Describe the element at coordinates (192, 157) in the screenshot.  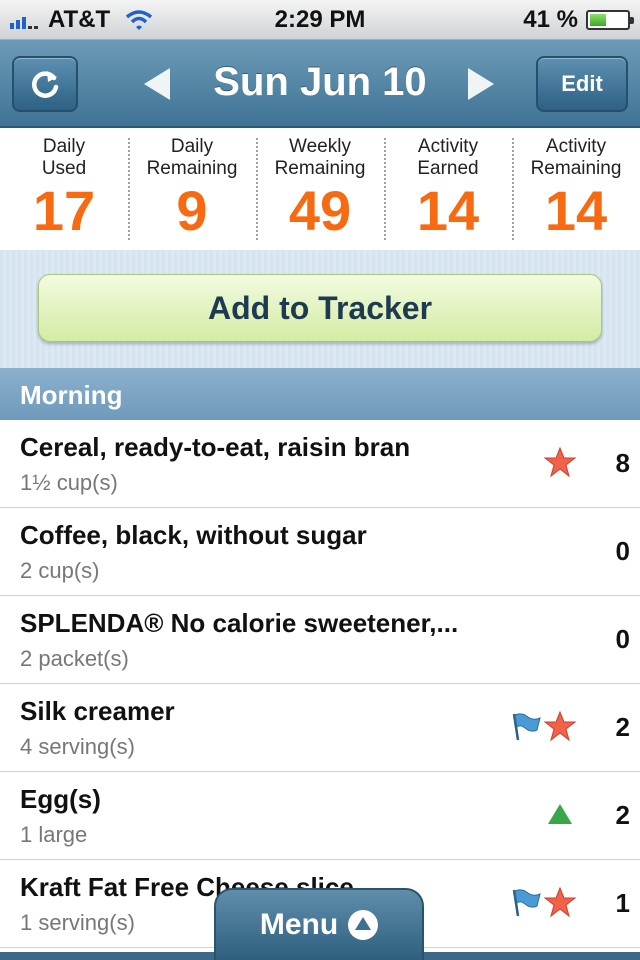
I see `stat-label: Daily Remaining` at that location.